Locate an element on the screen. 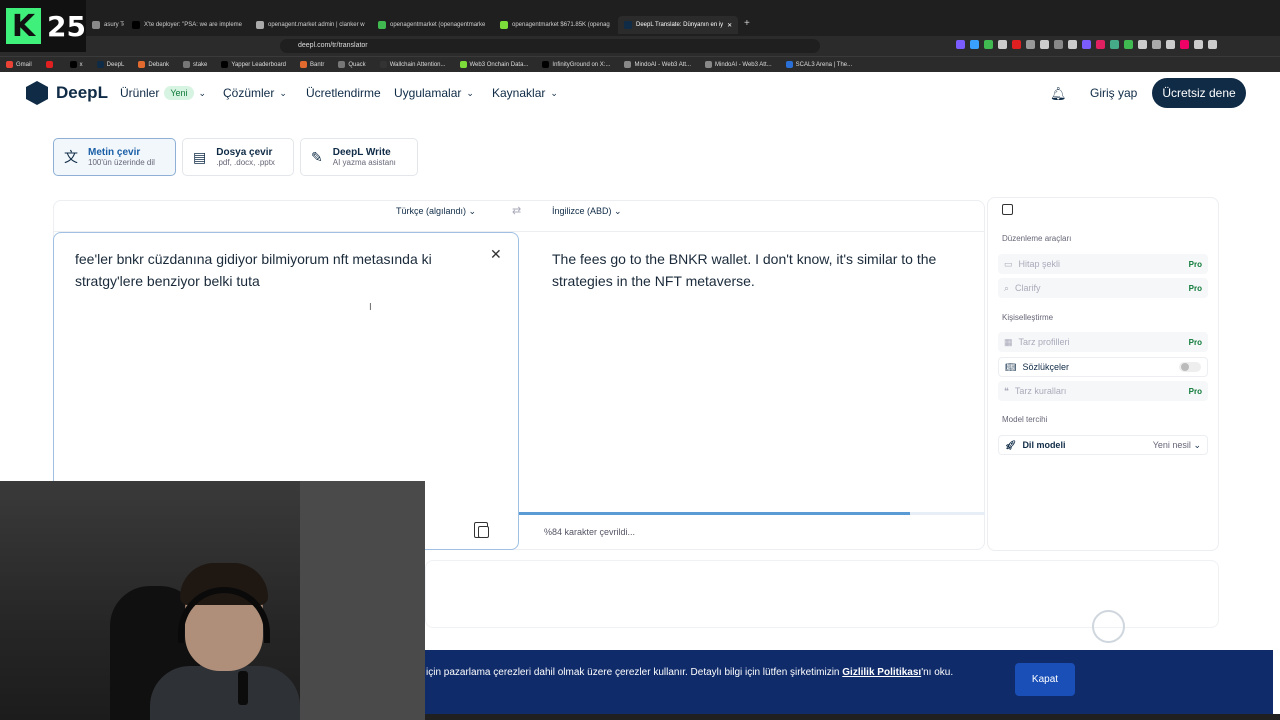 The image size is (1280, 720). nav-products: Ürünler Yeni ⌄ is located at coordinates (163, 93).